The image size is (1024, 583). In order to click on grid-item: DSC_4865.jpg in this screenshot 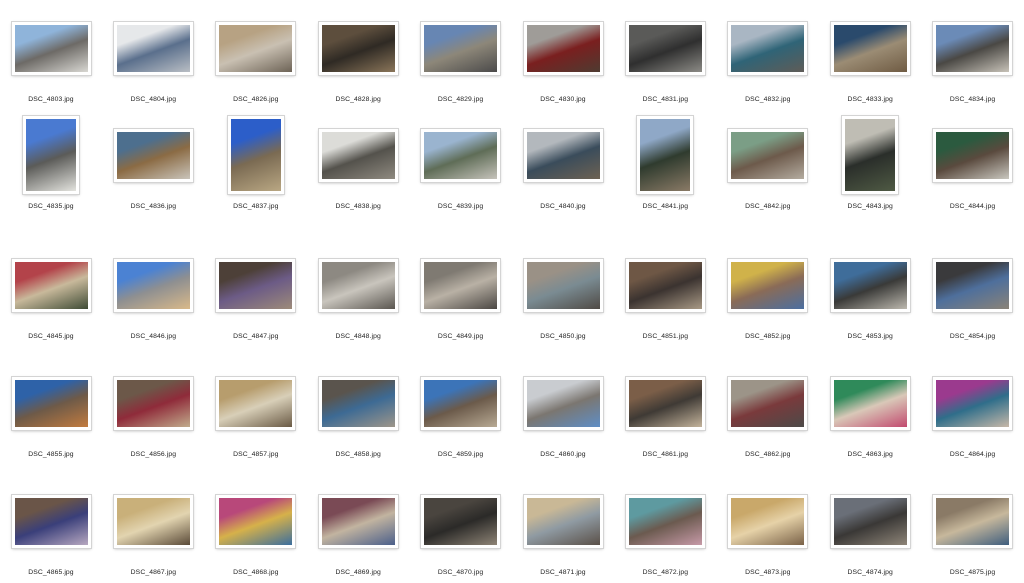, I will do `click(51, 533)`.